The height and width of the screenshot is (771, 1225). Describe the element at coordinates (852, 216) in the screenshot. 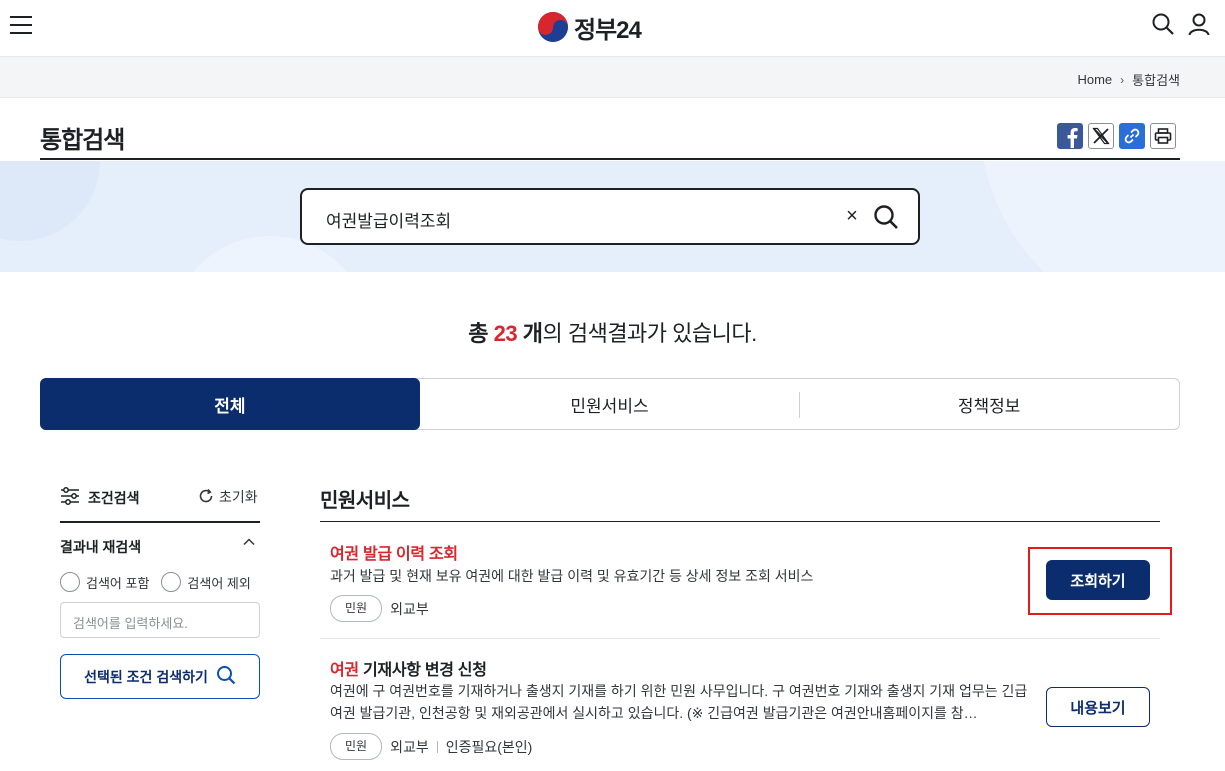

I see `clear-search-icon: ×` at that location.